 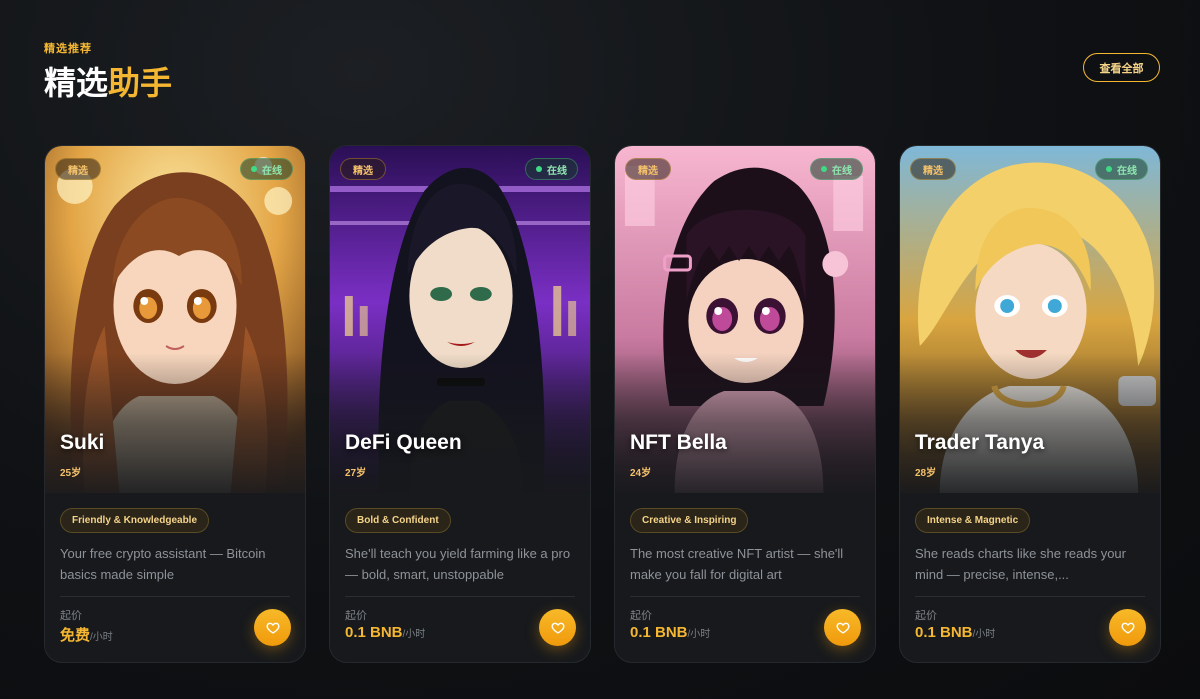 I want to click on assistant-name: NFT Bella, so click(x=678, y=442).